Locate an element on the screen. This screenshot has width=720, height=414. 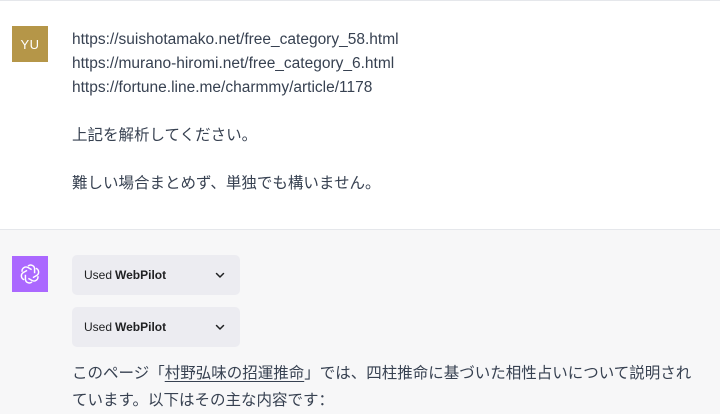
response-link: 村野弘味の招運推命 is located at coordinates (235, 373).